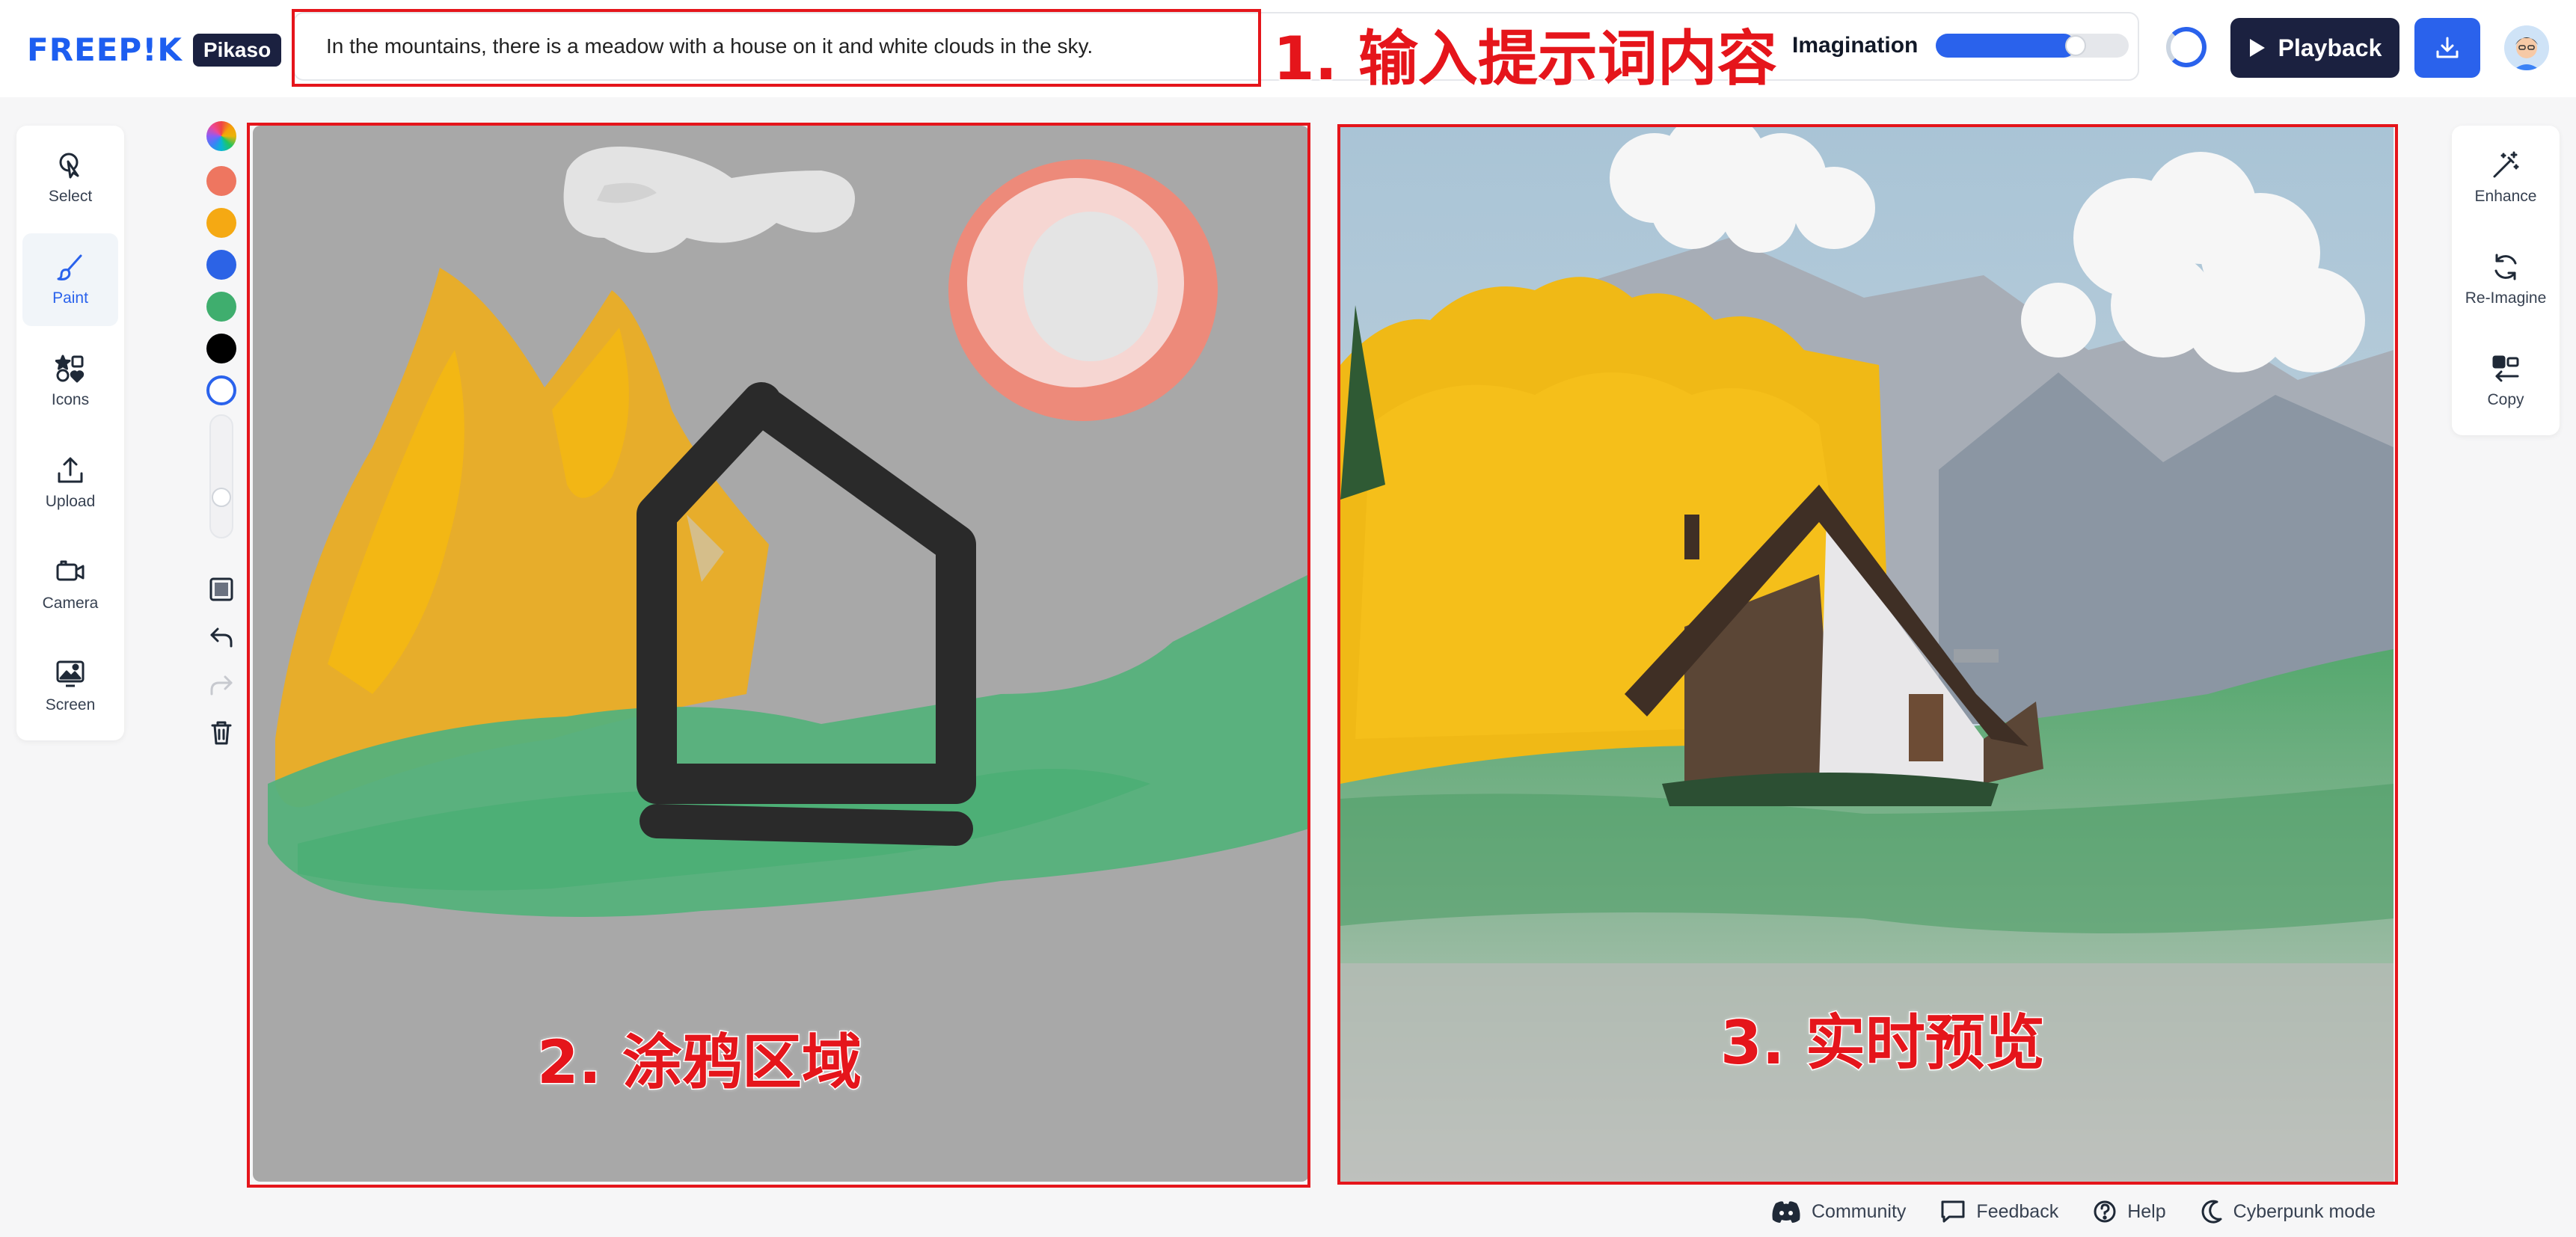 The height and width of the screenshot is (1237, 2576). What do you see at coordinates (2506, 298) in the screenshot?
I see `tool-label: Re-Imagine` at bounding box center [2506, 298].